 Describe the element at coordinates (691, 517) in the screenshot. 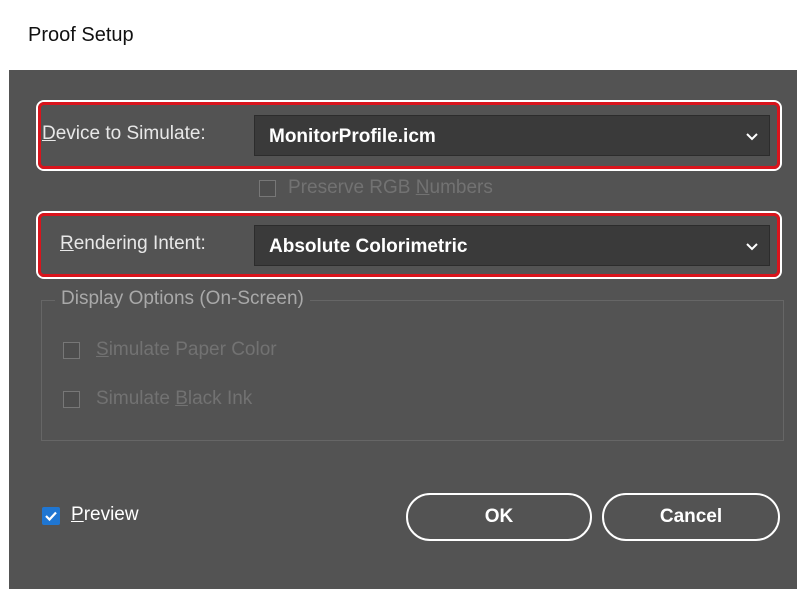

I see `cancel-button: Cancel` at that location.